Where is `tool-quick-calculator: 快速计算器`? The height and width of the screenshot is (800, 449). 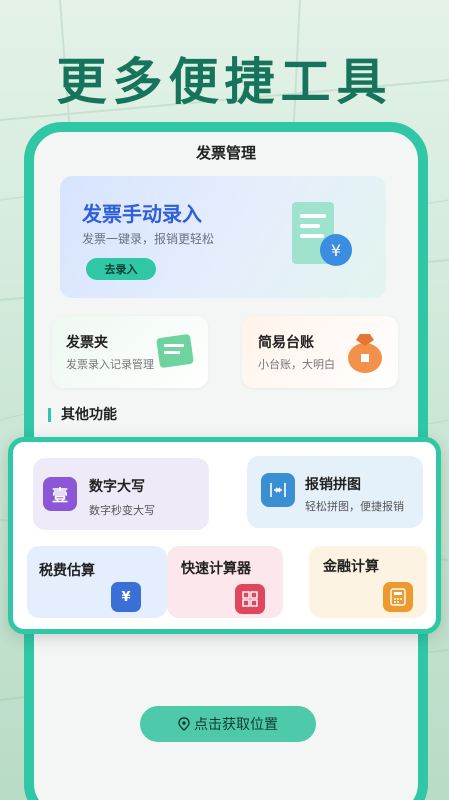 tool-quick-calculator: 快速计算器 is located at coordinates (225, 582).